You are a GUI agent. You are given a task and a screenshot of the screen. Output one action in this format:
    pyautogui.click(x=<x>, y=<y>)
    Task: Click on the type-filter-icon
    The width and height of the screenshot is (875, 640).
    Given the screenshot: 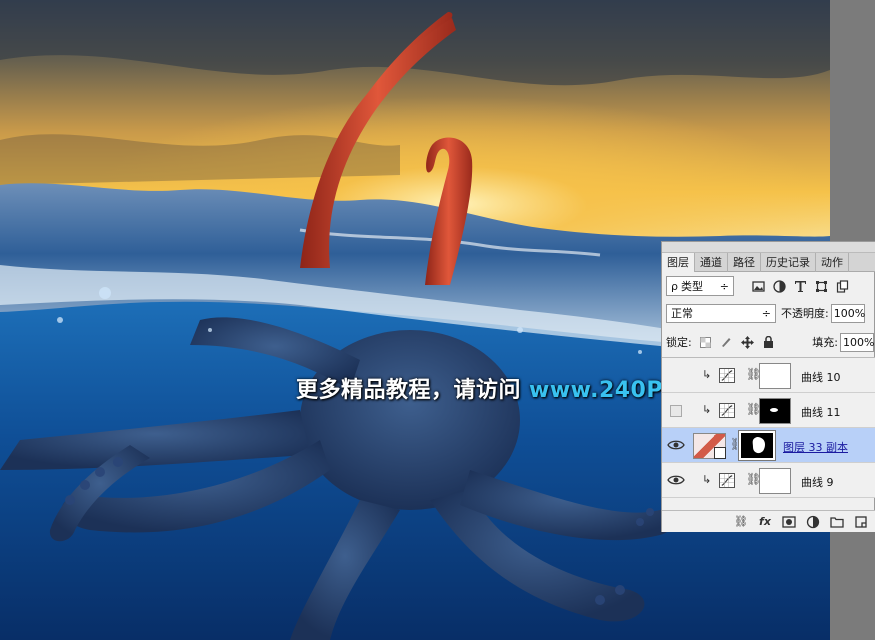 What is the action you would take?
    pyautogui.click(x=800, y=286)
    